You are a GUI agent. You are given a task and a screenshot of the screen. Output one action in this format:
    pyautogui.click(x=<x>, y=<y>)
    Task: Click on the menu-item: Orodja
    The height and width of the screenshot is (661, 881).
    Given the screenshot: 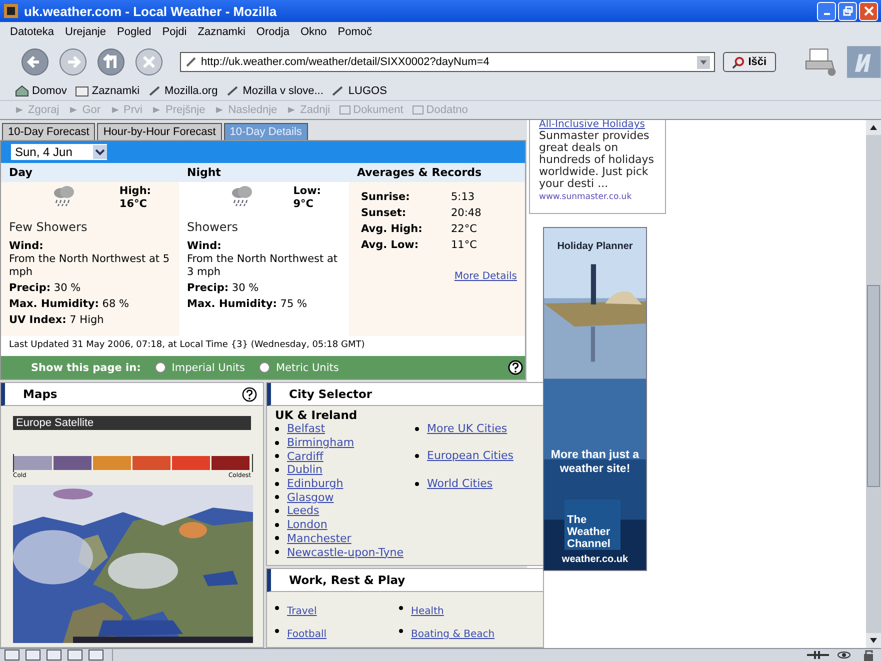 What is the action you would take?
    pyautogui.click(x=273, y=32)
    